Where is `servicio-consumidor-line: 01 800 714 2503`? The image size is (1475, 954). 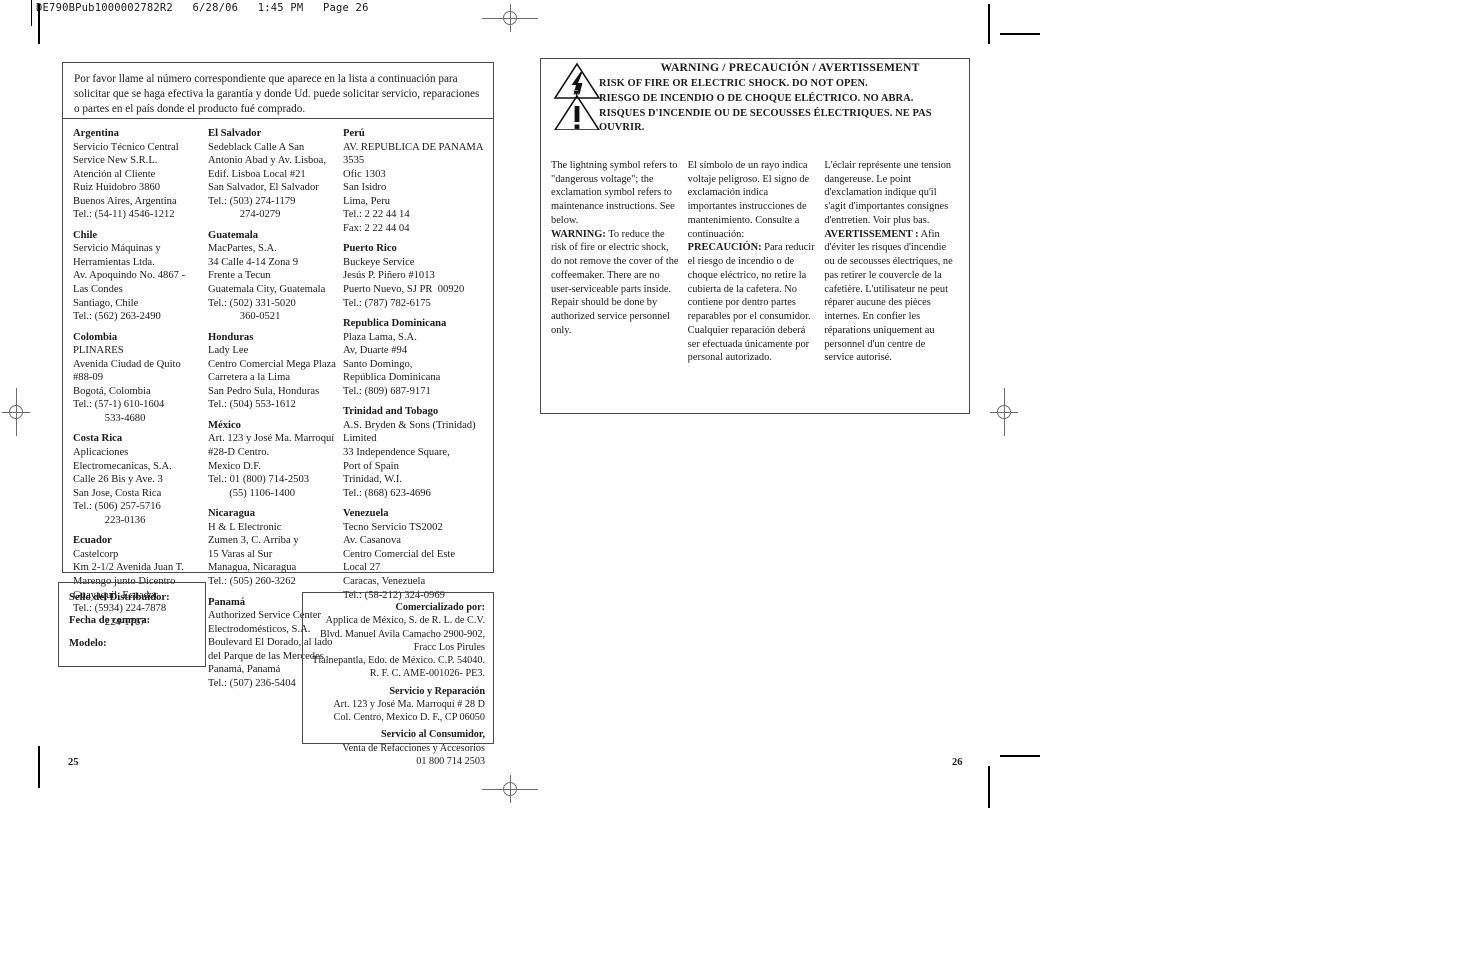 servicio-consumidor-line: 01 800 714 2503 is located at coordinates (450, 761).